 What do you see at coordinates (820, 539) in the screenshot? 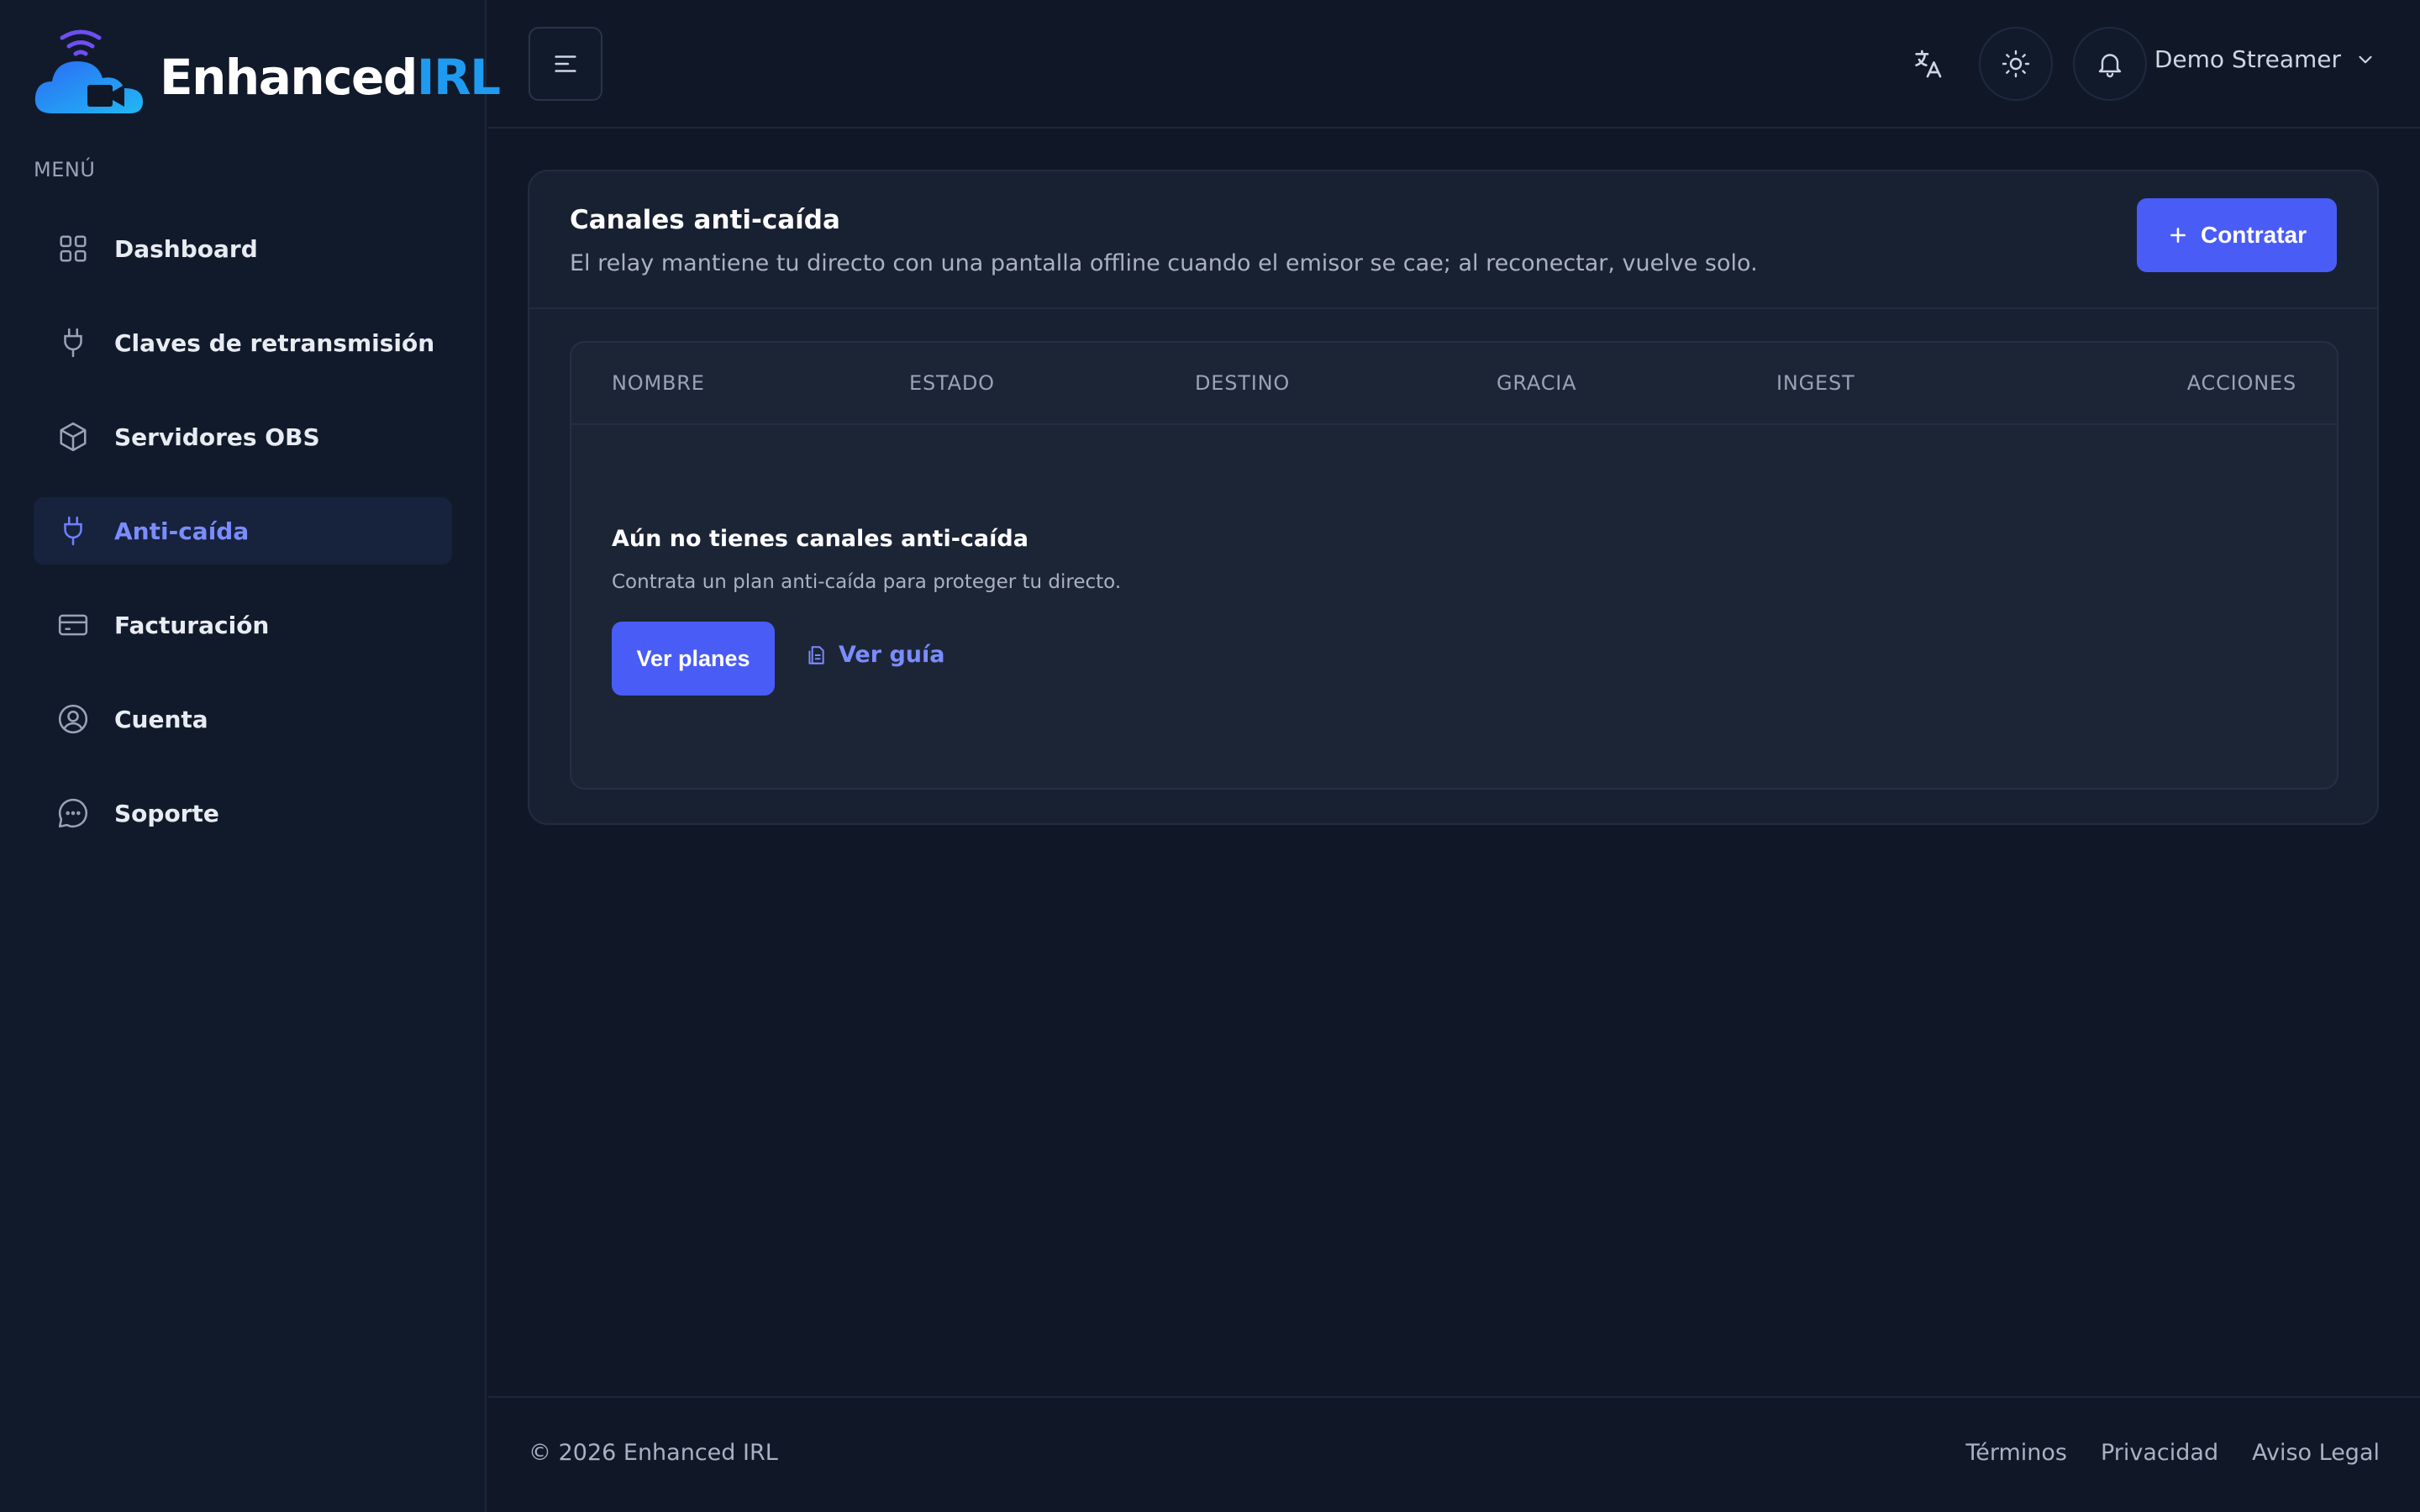
I see `empty-state-title: Aún no tienes canales anti-caída` at bounding box center [820, 539].